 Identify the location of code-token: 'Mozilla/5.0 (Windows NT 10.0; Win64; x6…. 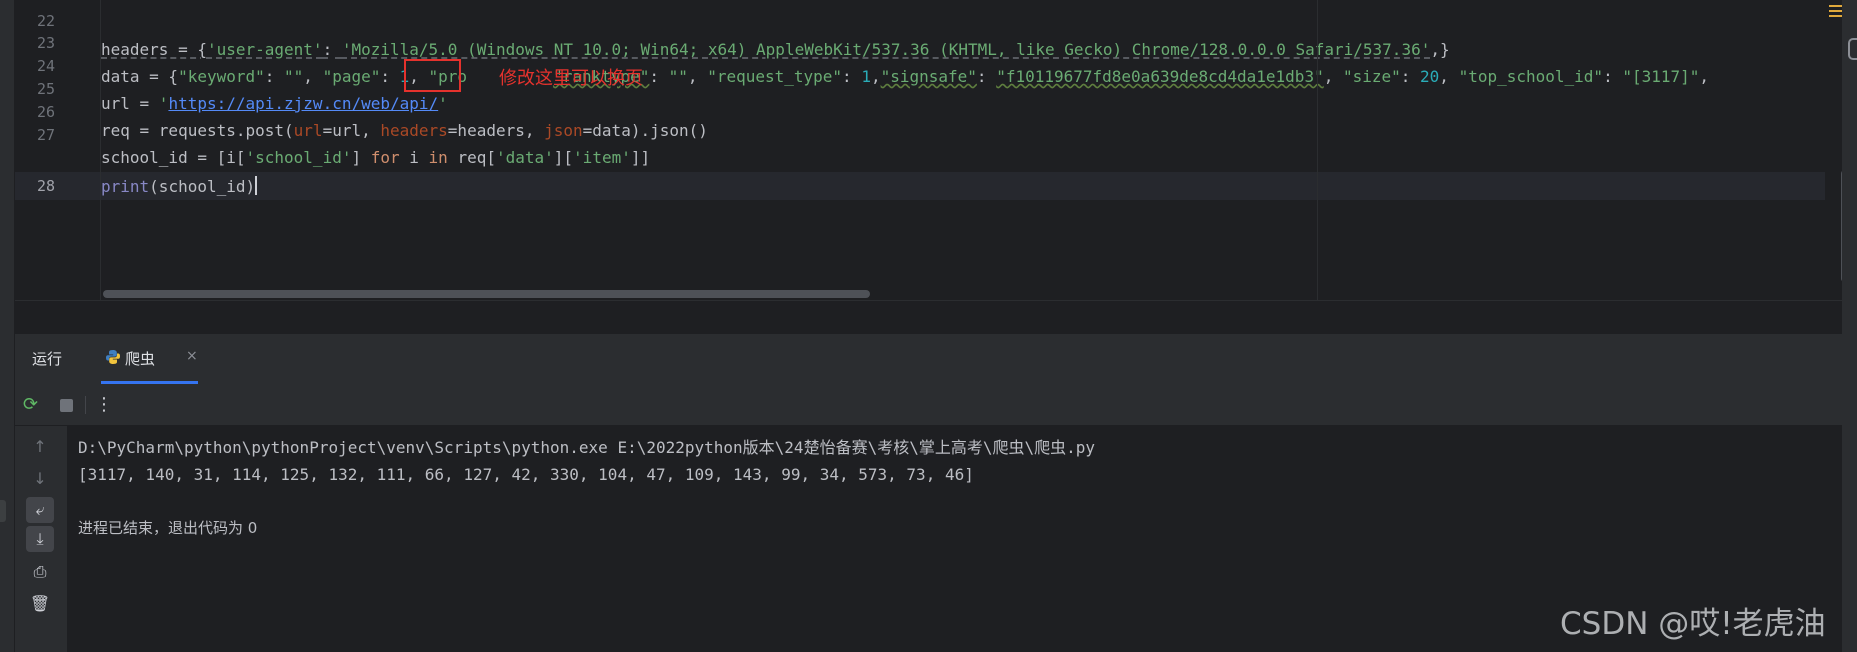
(886, 49).